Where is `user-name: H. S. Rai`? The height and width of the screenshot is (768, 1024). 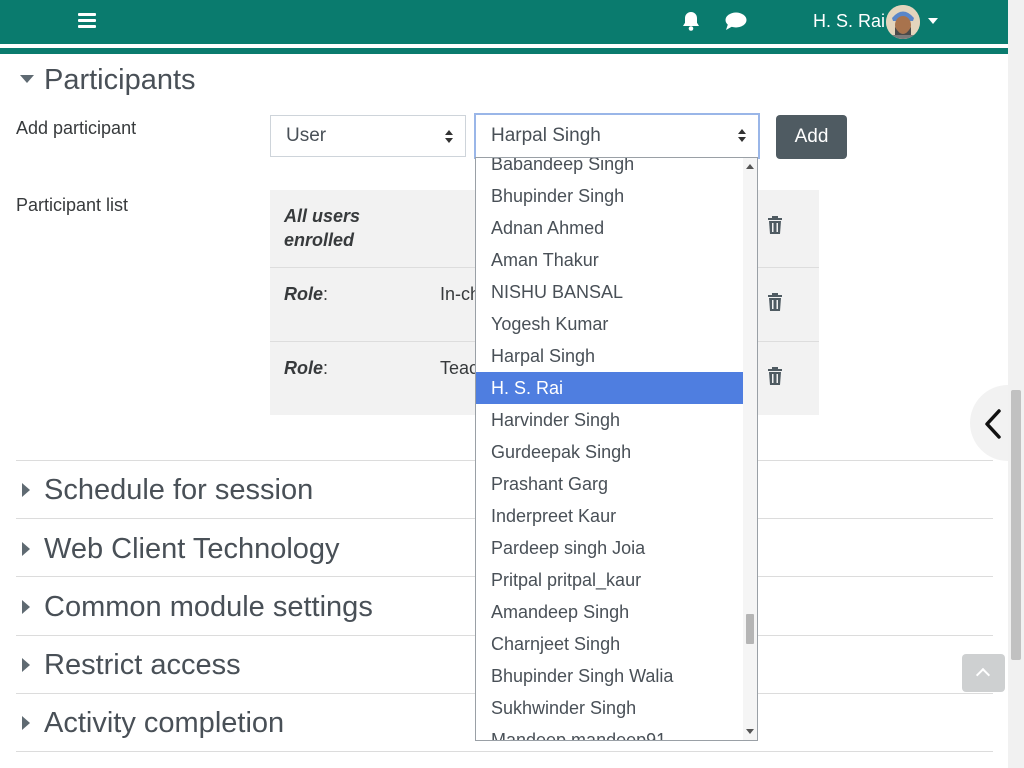 user-name: H. S. Rai is located at coordinates (849, 21).